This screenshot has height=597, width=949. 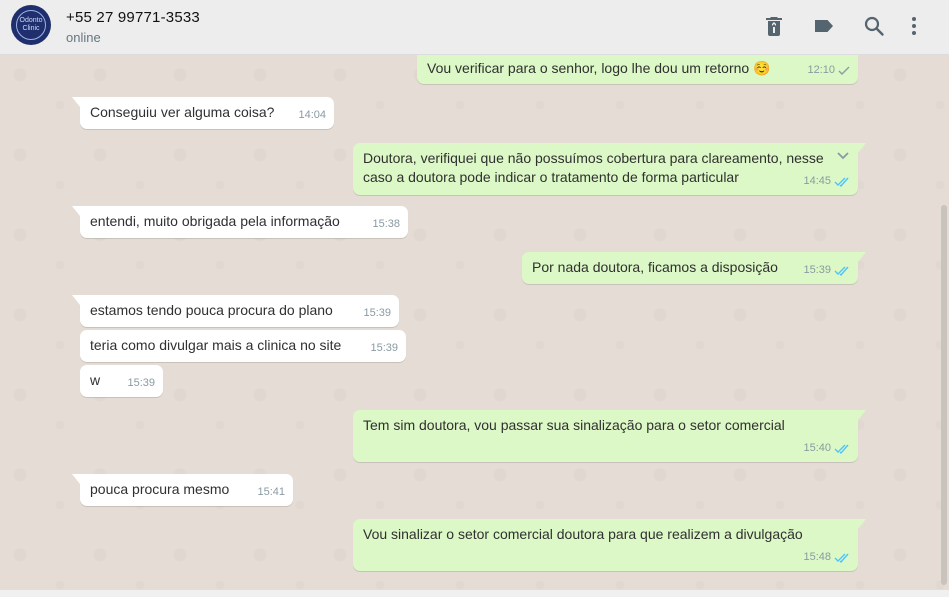 What do you see at coordinates (817, 181) in the screenshot?
I see `message-time: 14:45` at bounding box center [817, 181].